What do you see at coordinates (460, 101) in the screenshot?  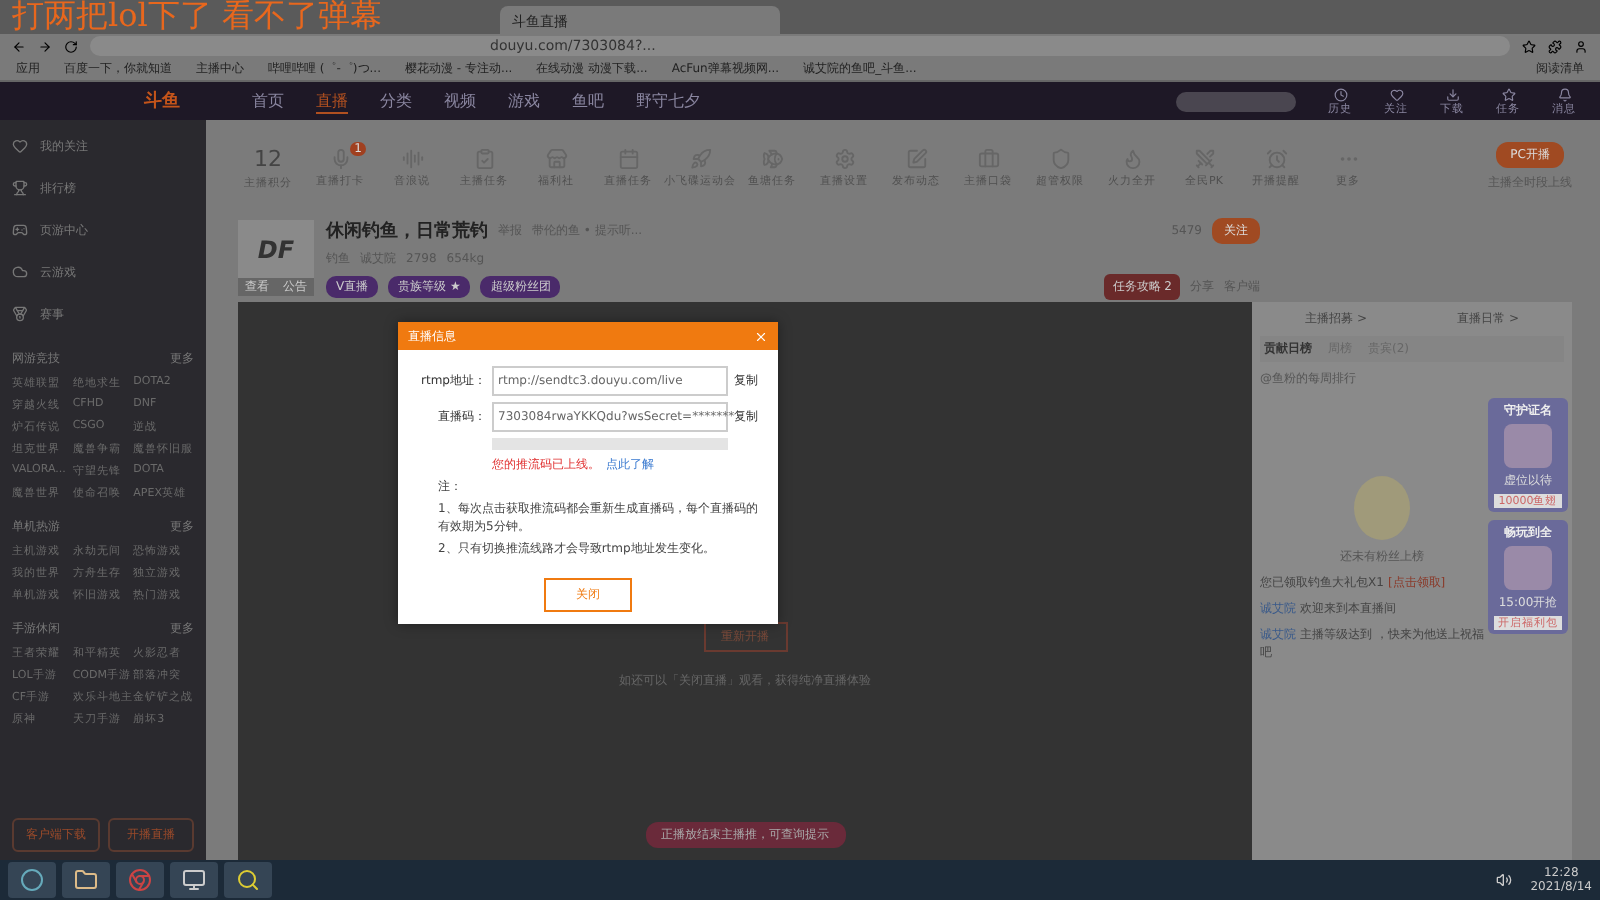 I see `nav-item: 视频` at bounding box center [460, 101].